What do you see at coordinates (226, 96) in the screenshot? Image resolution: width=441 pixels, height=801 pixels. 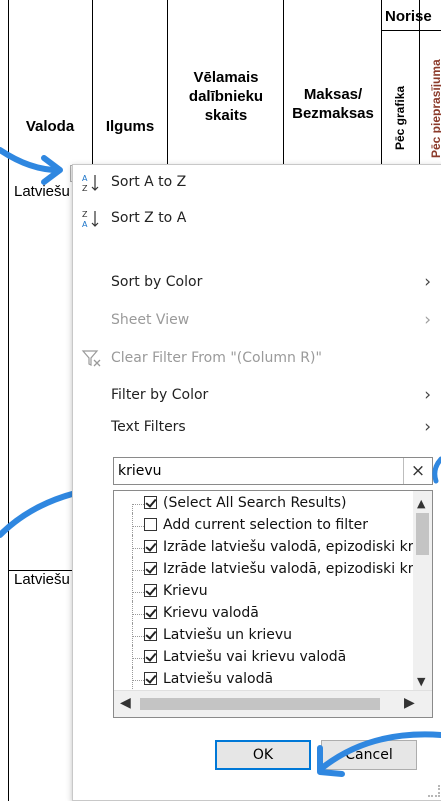 I see `column-header-dalibnieku-skaits: Vēlamais dalībnieku skaits` at bounding box center [226, 96].